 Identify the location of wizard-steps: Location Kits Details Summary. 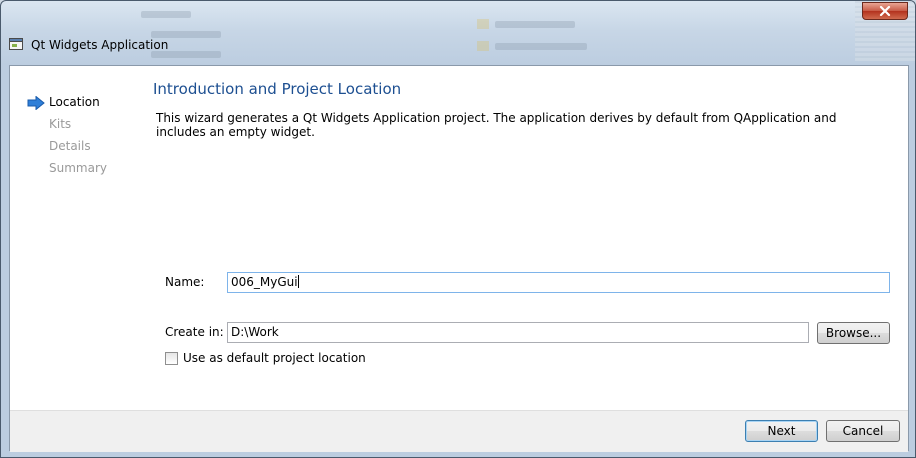
(73, 238).